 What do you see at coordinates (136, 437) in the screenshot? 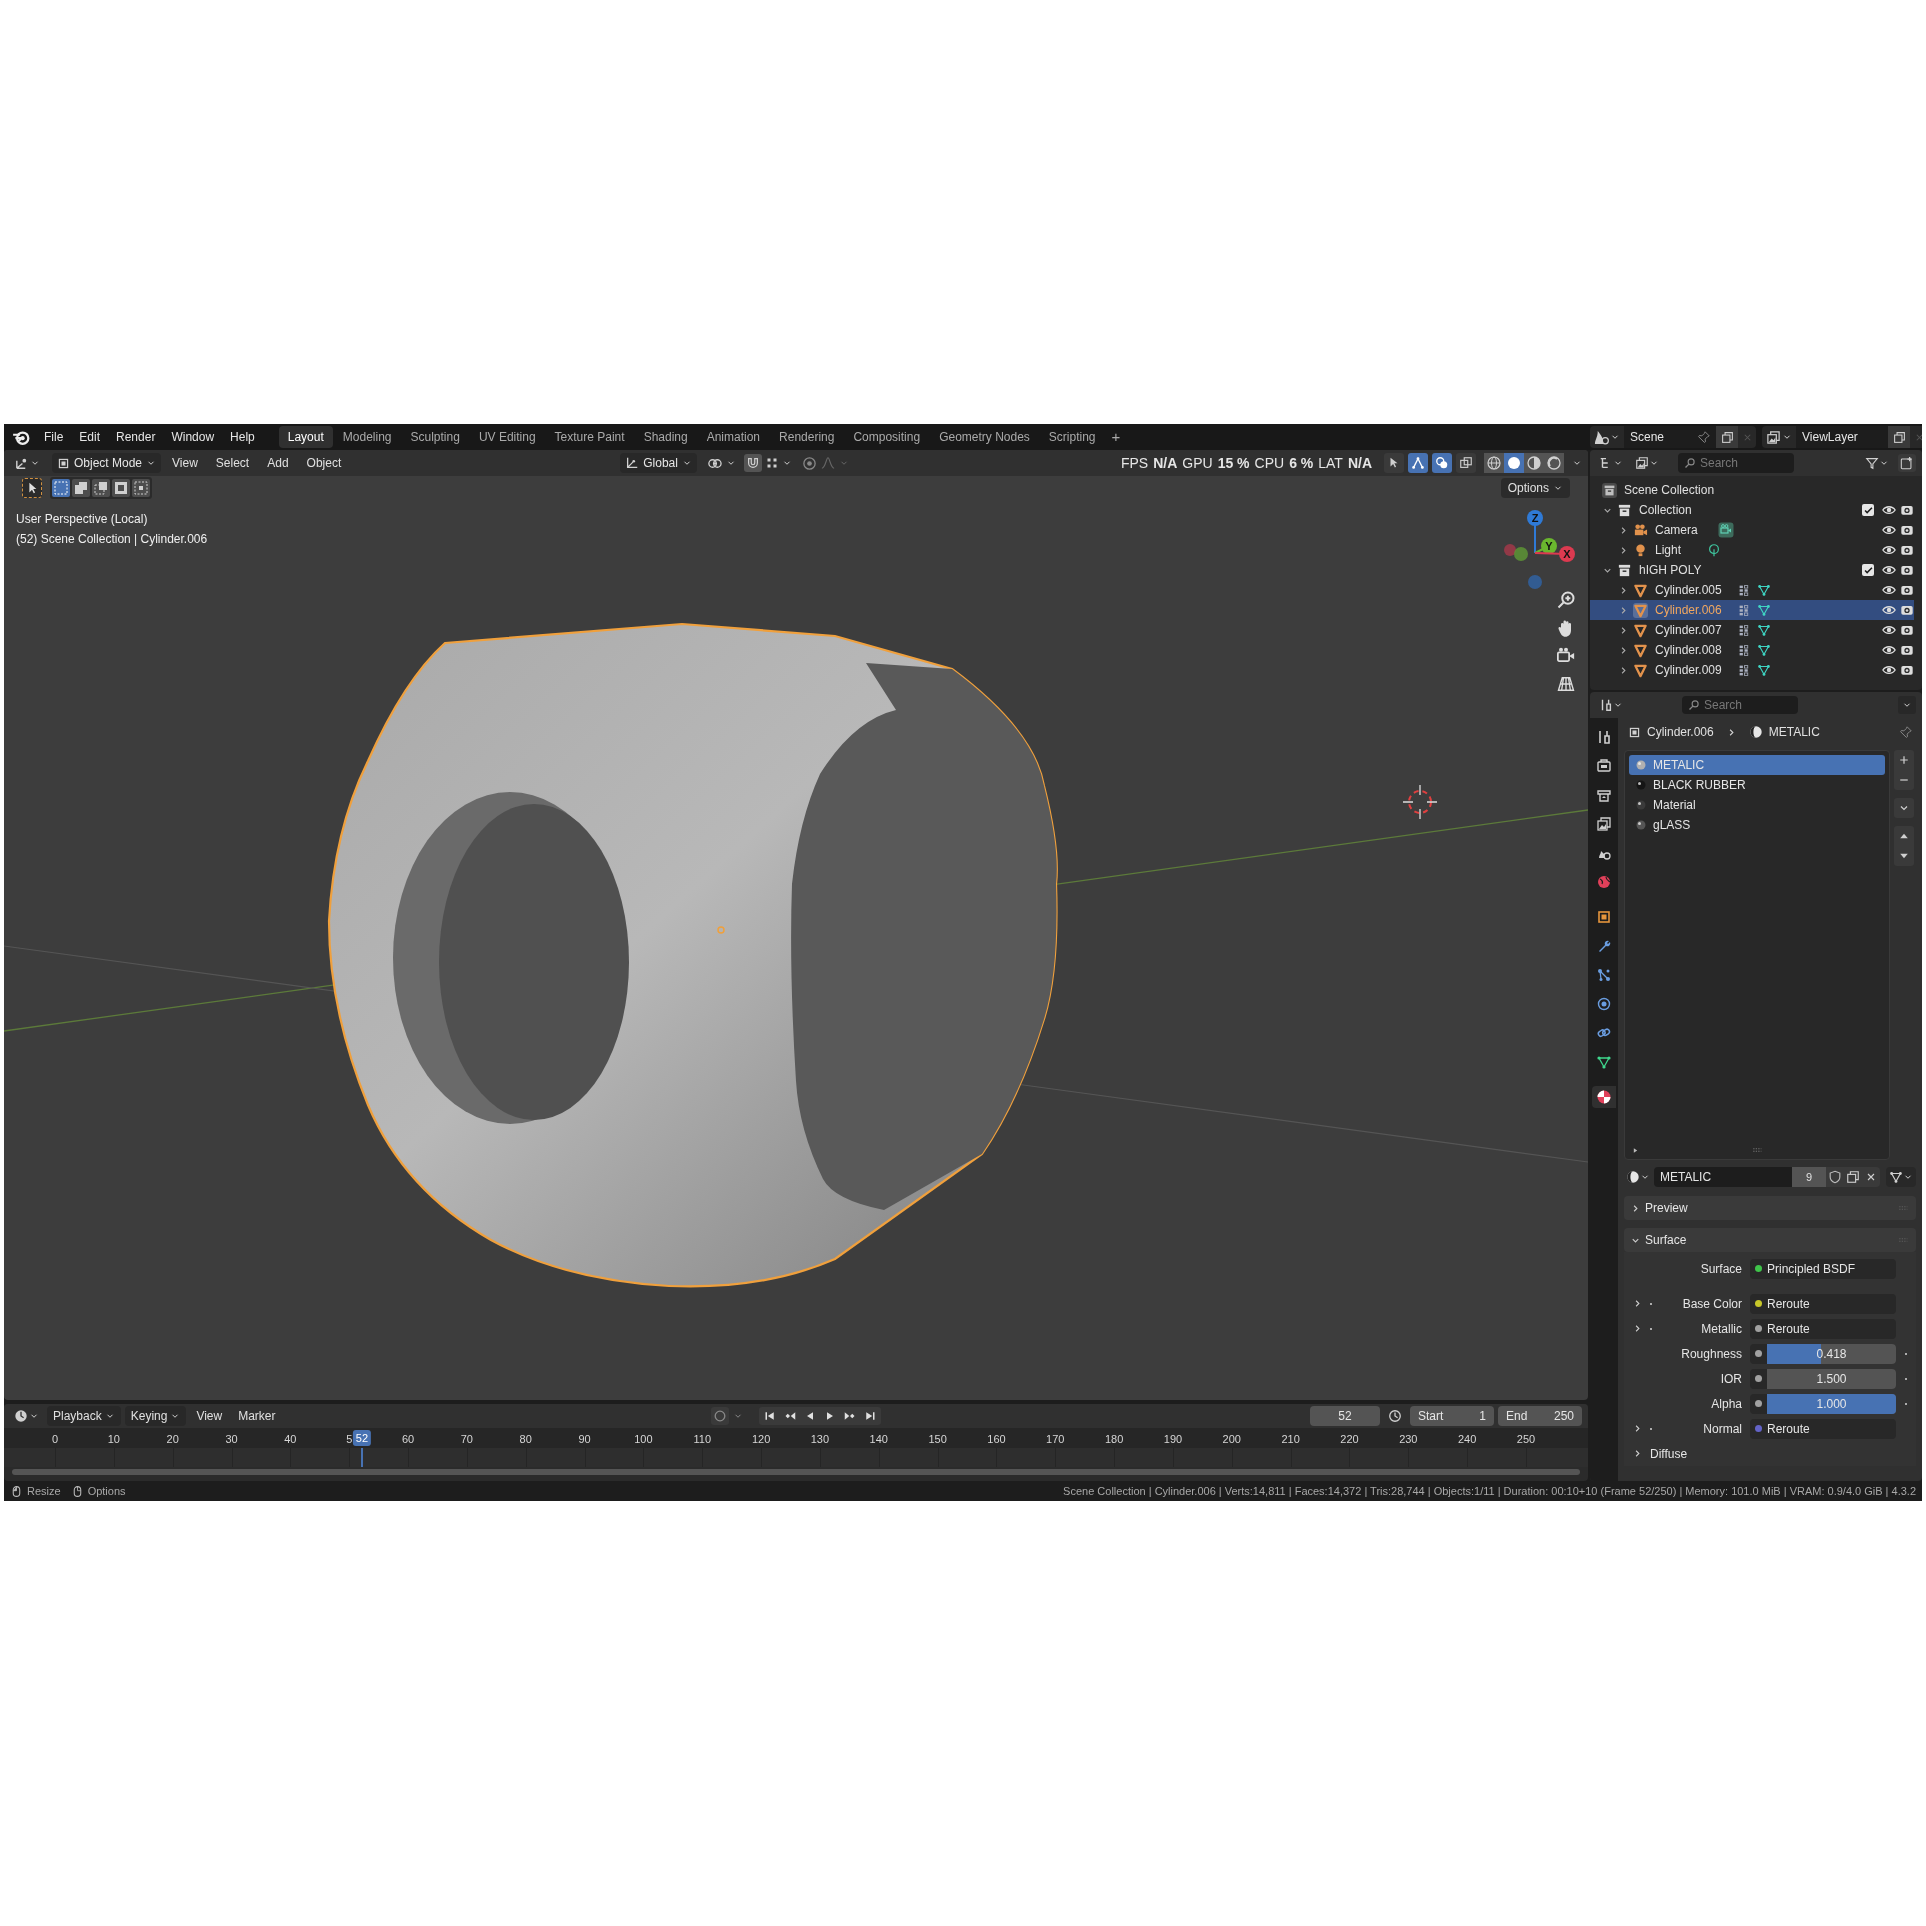
I see `menu-item: Render` at bounding box center [136, 437].